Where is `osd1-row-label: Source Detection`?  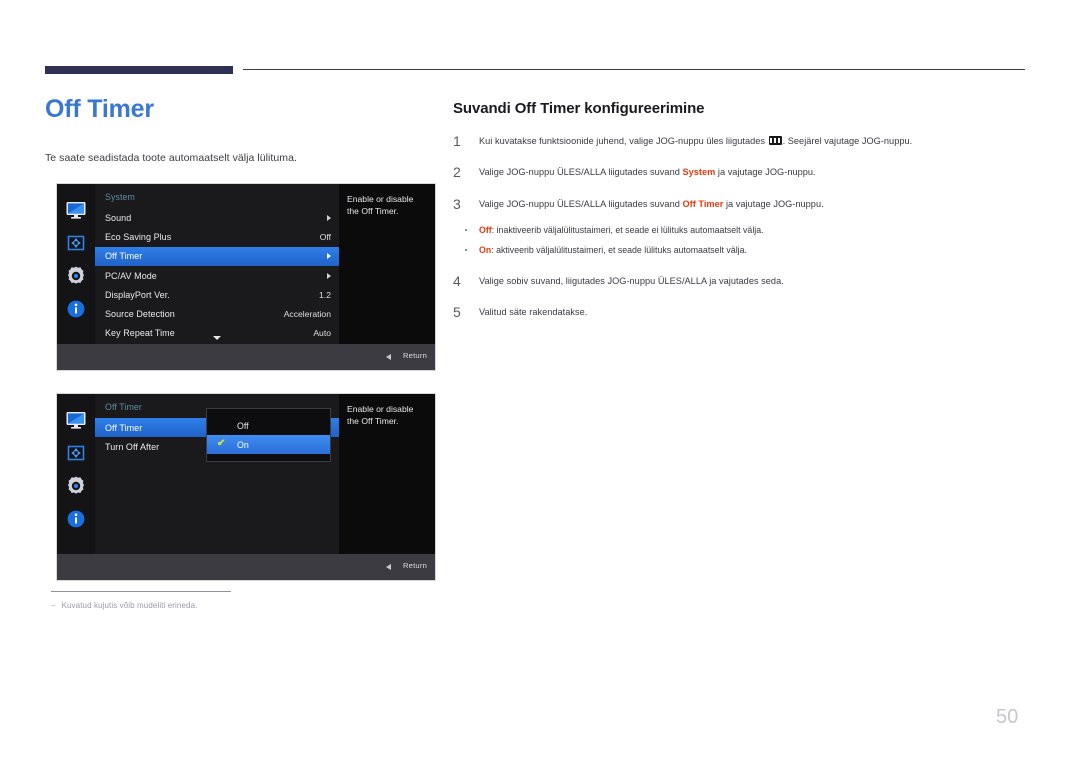 osd1-row-label: Source Detection is located at coordinates (140, 314).